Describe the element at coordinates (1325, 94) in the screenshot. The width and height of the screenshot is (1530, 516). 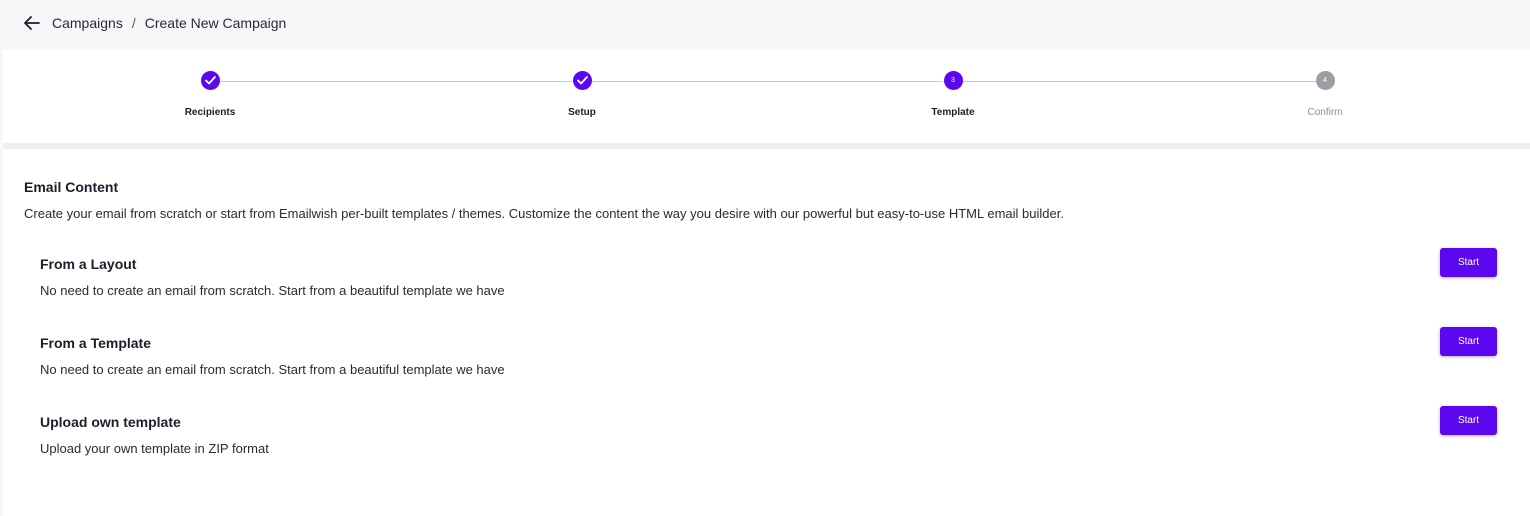
I see `step-confirm: 4 Confirm` at that location.